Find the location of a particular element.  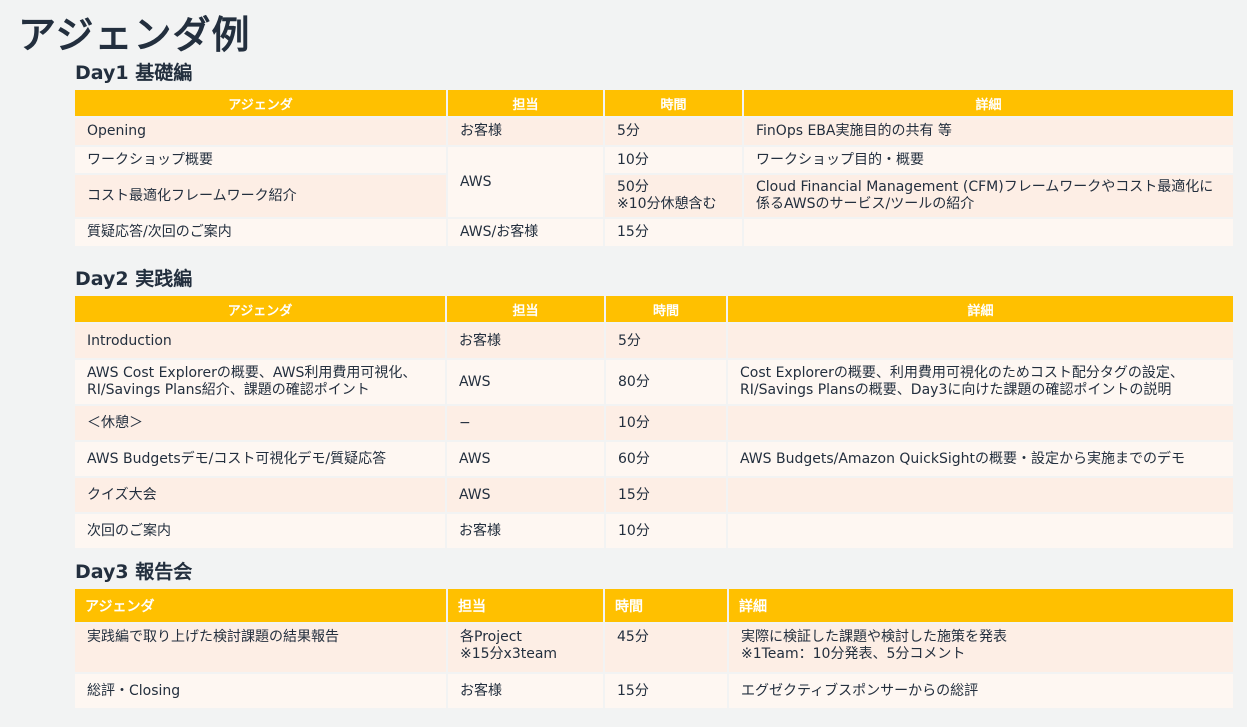

time-note: ※10分休憩含む is located at coordinates (667, 204).